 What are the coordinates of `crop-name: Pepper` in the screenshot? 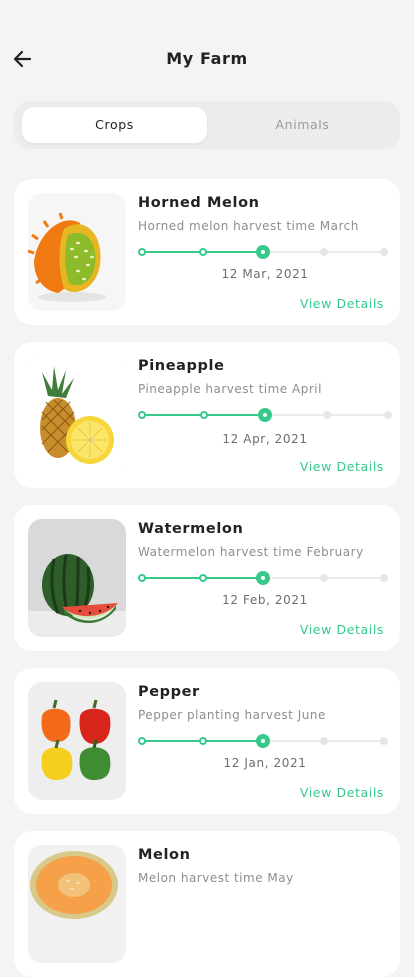 It's located at (169, 692).